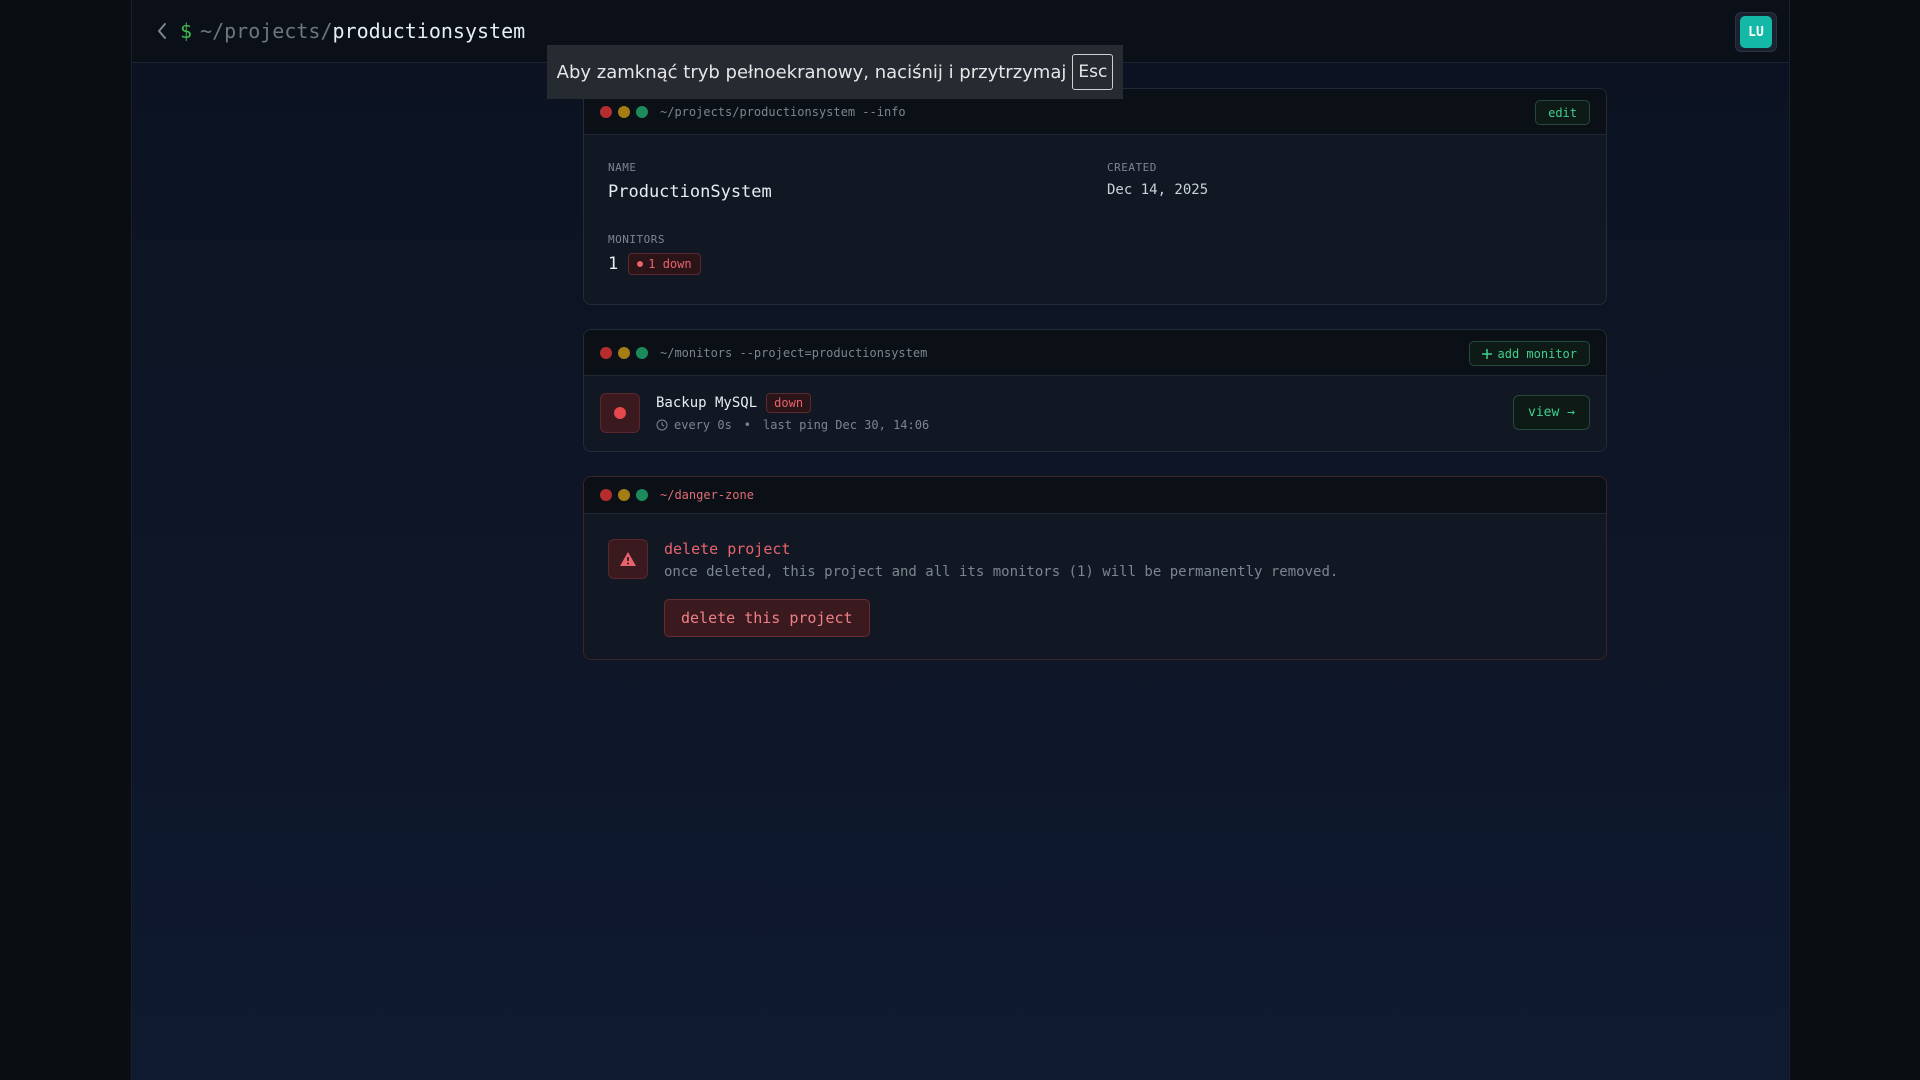 Image resolution: width=1920 pixels, height=1080 pixels. What do you see at coordinates (1551, 412) in the screenshot?
I see `view-monitor-button: view →` at bounding box center [1551, 412].